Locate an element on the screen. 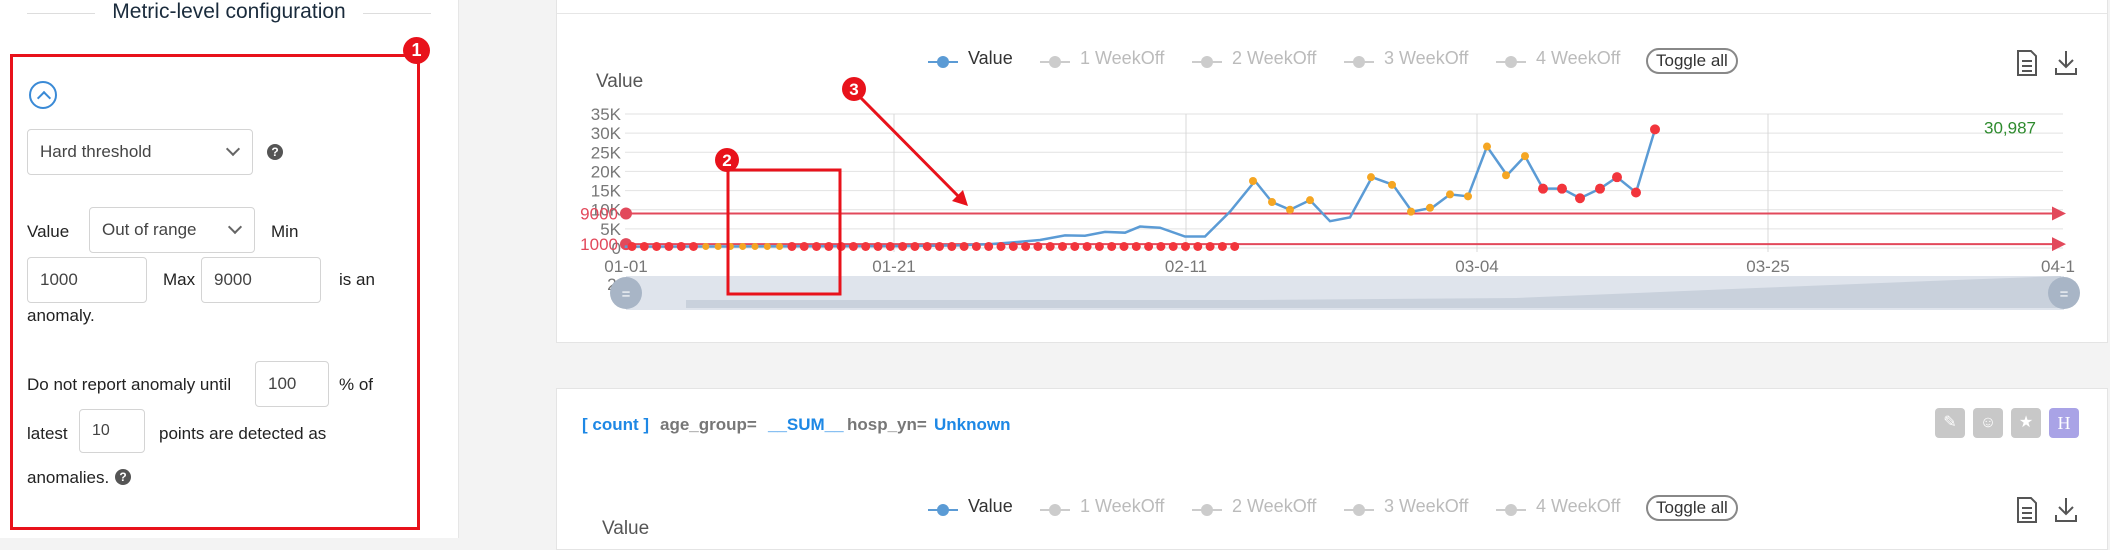 This screenshot has height=550, width=2110. h-badge-icon: H is located at coordinates (2064, 423).